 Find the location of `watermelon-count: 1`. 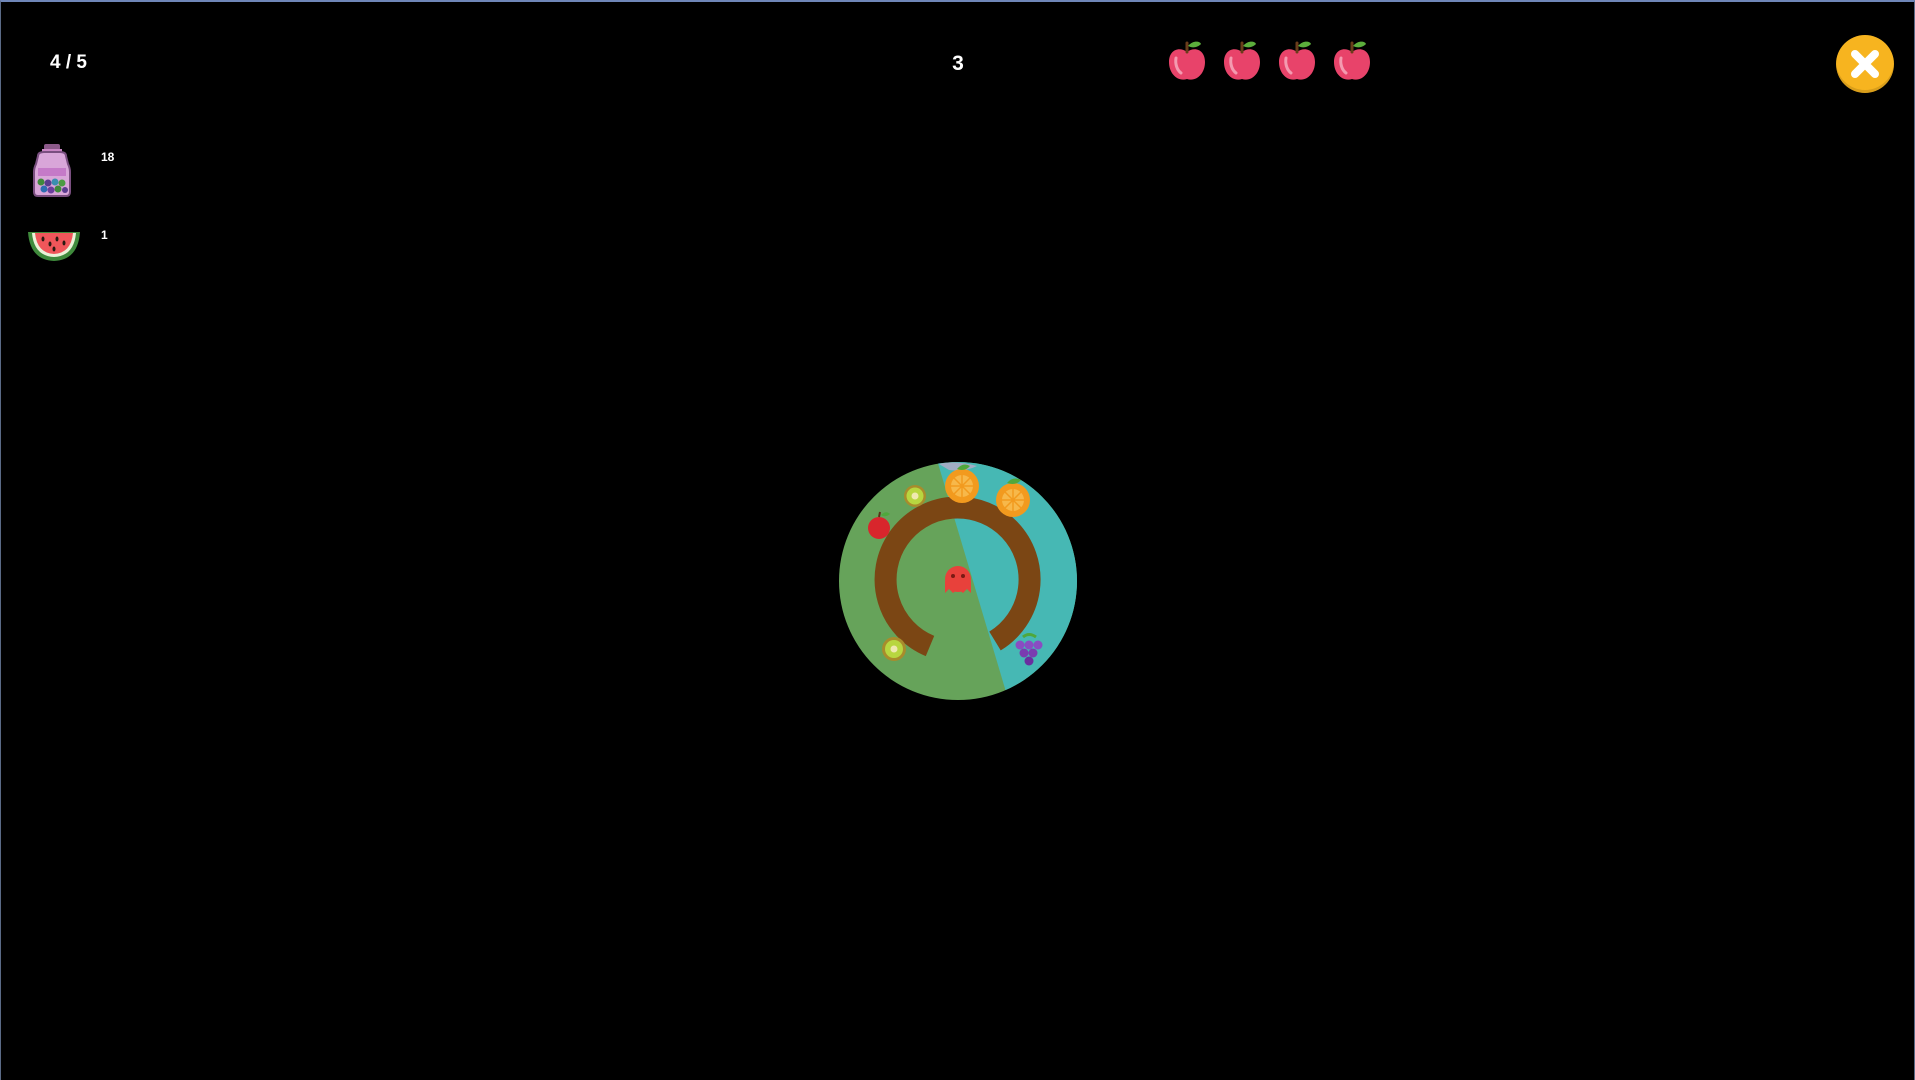

watermelon-count: 1 is located at coordinates (104, 235).